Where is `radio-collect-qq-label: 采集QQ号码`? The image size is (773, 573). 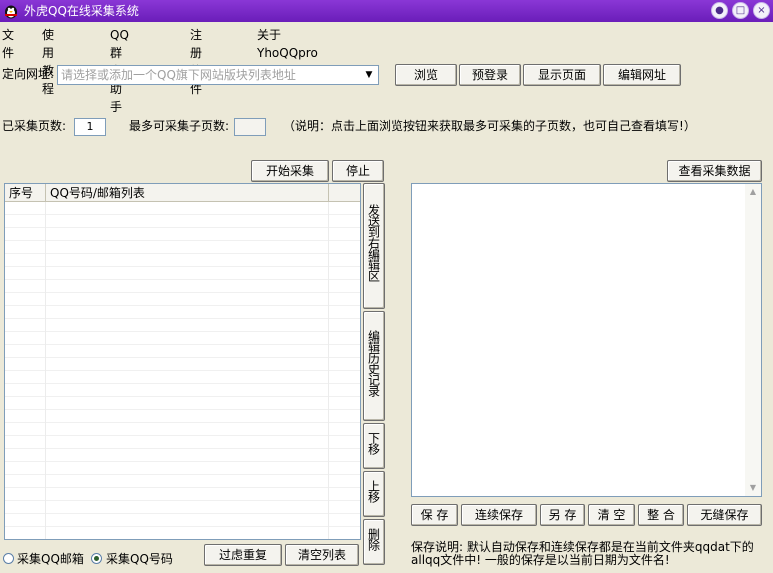 radio-collect-qq-label: 采集QQ号码 is located at coordinates (139, 559).